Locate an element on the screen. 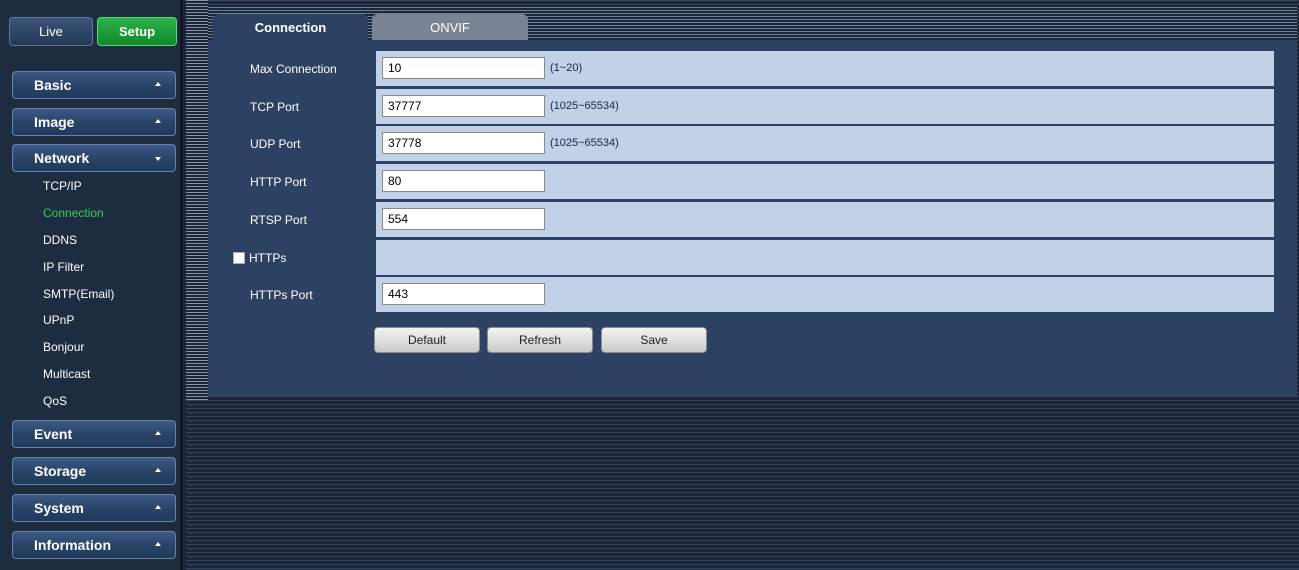  row-rtsp-port: RTSP Port is located at coordinates (752, 219).